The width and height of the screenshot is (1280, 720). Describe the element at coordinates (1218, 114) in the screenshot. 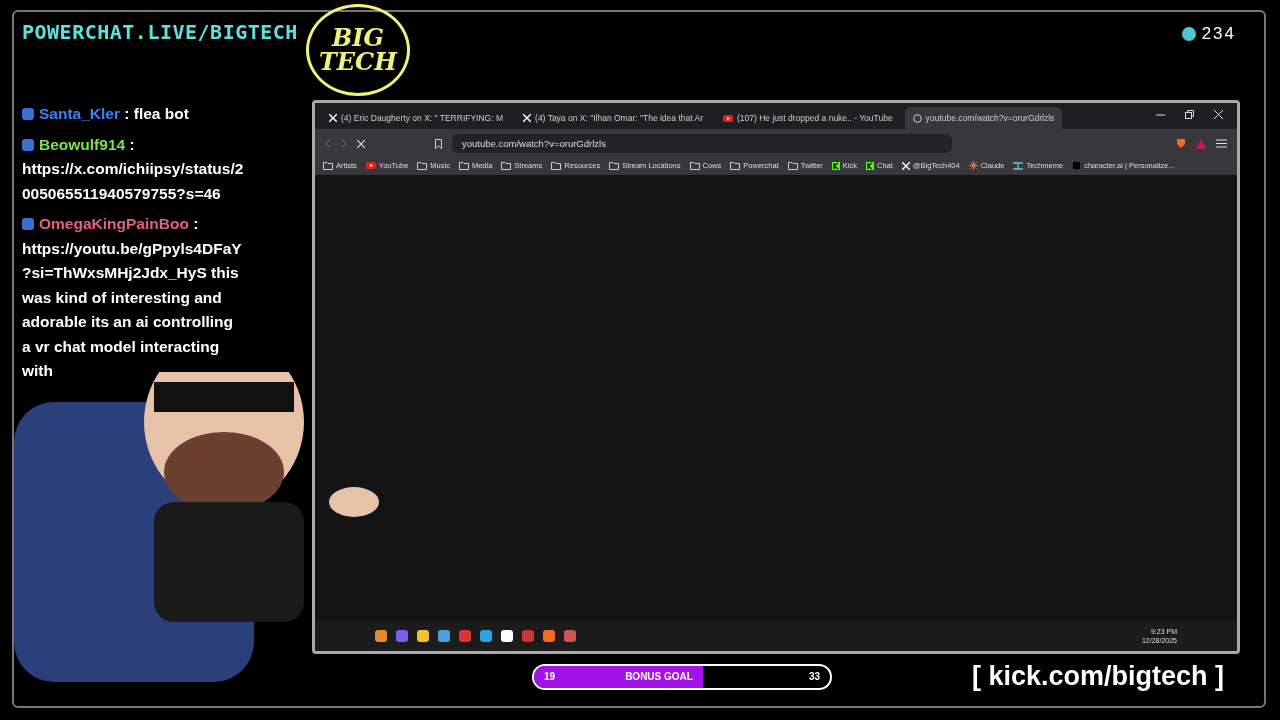

I see `close-icon` at that location.